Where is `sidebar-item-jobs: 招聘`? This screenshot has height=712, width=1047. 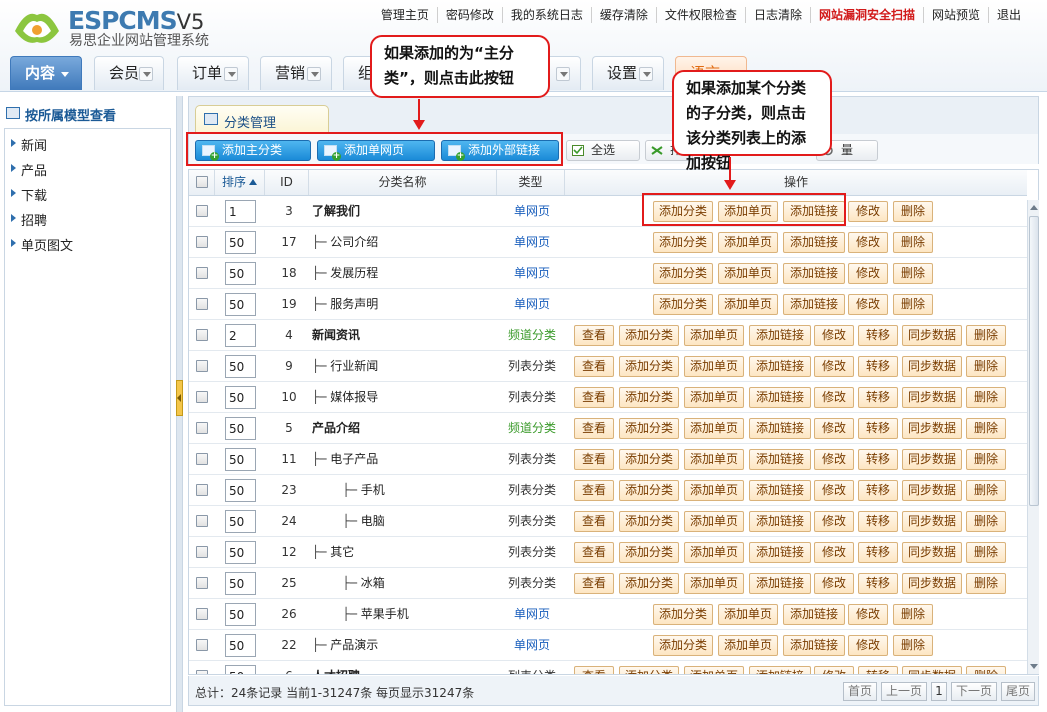 sidebar-item-jobs: 招聘 is located at coordinates (29, 219).